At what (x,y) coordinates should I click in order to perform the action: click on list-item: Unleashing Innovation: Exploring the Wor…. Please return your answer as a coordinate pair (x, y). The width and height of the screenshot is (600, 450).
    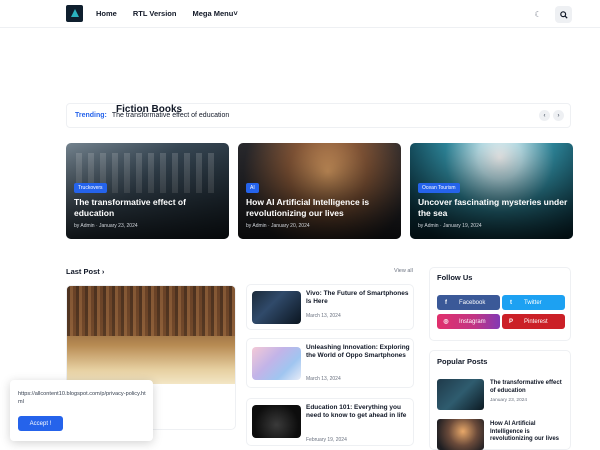
    Looking at the image, I should click on (330, 363).